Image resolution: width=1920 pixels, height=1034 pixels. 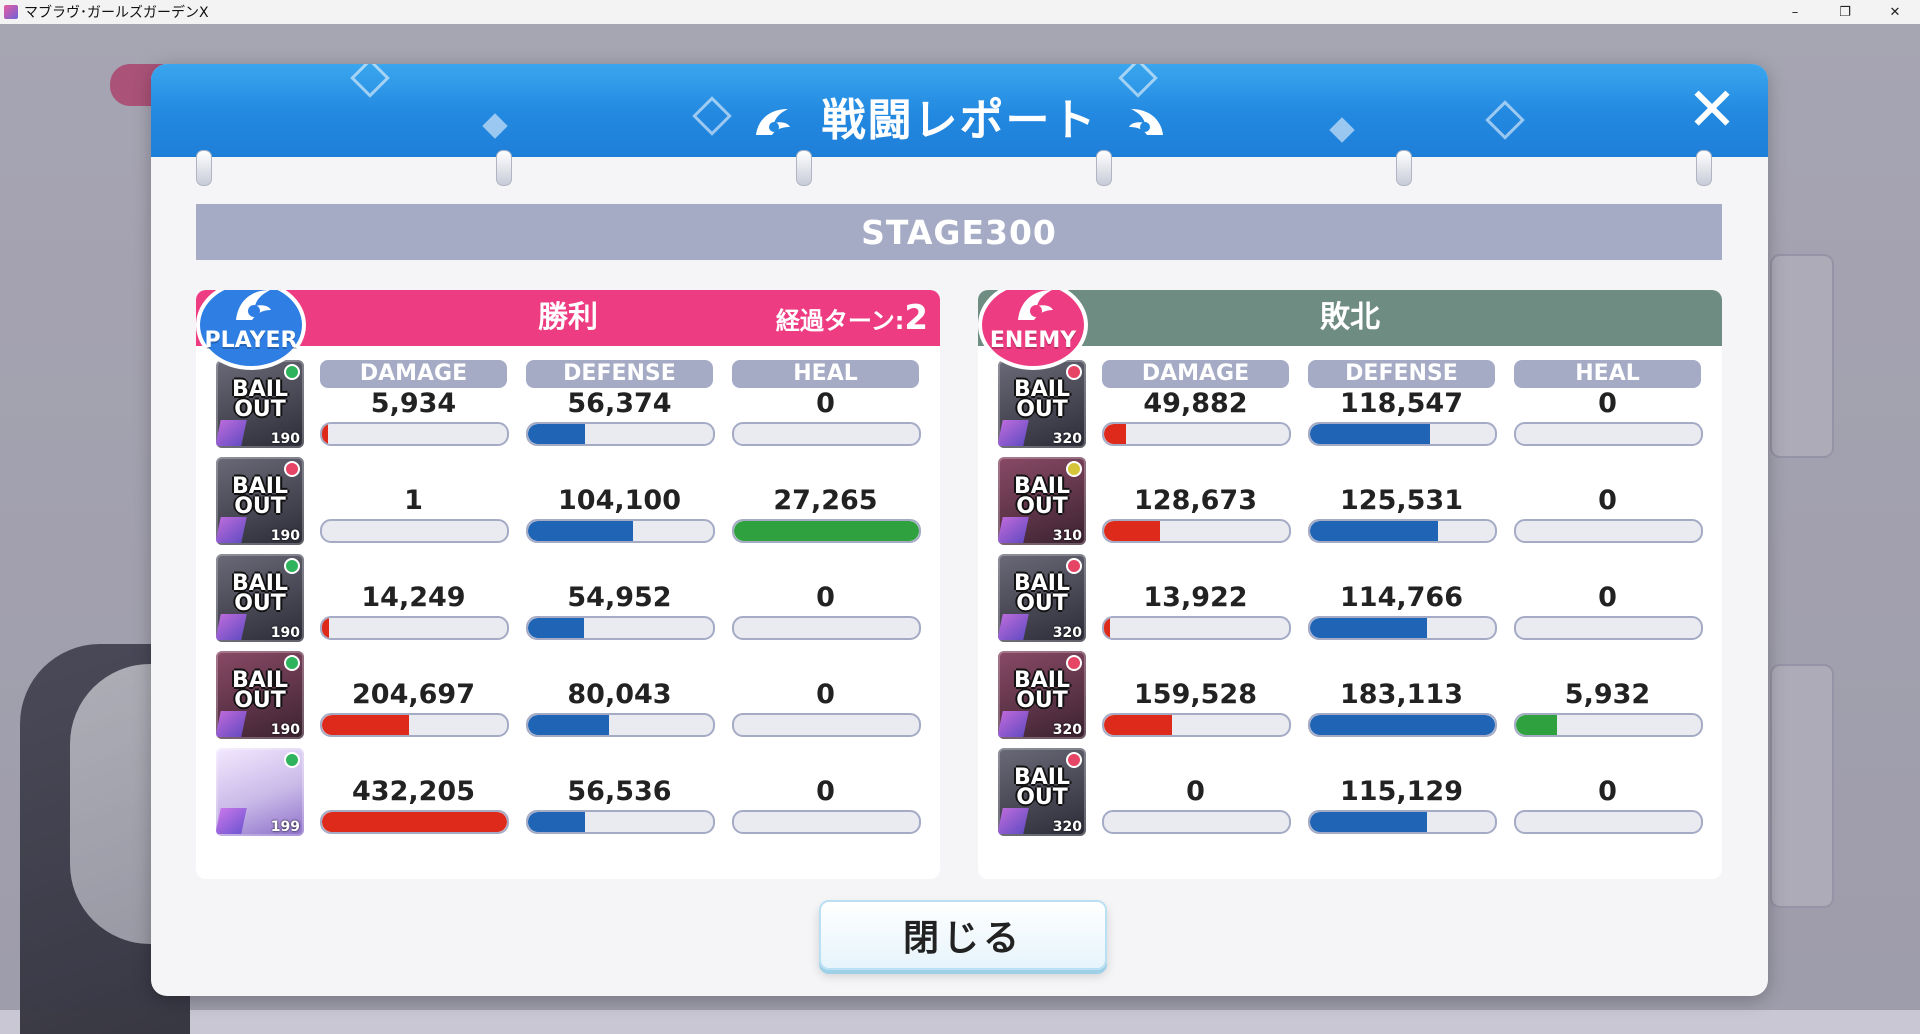 What do you see at coordinates (1607, 694) in the screenshot?
I see `heal-value: 5,932` at bounding box center [1607, 694].